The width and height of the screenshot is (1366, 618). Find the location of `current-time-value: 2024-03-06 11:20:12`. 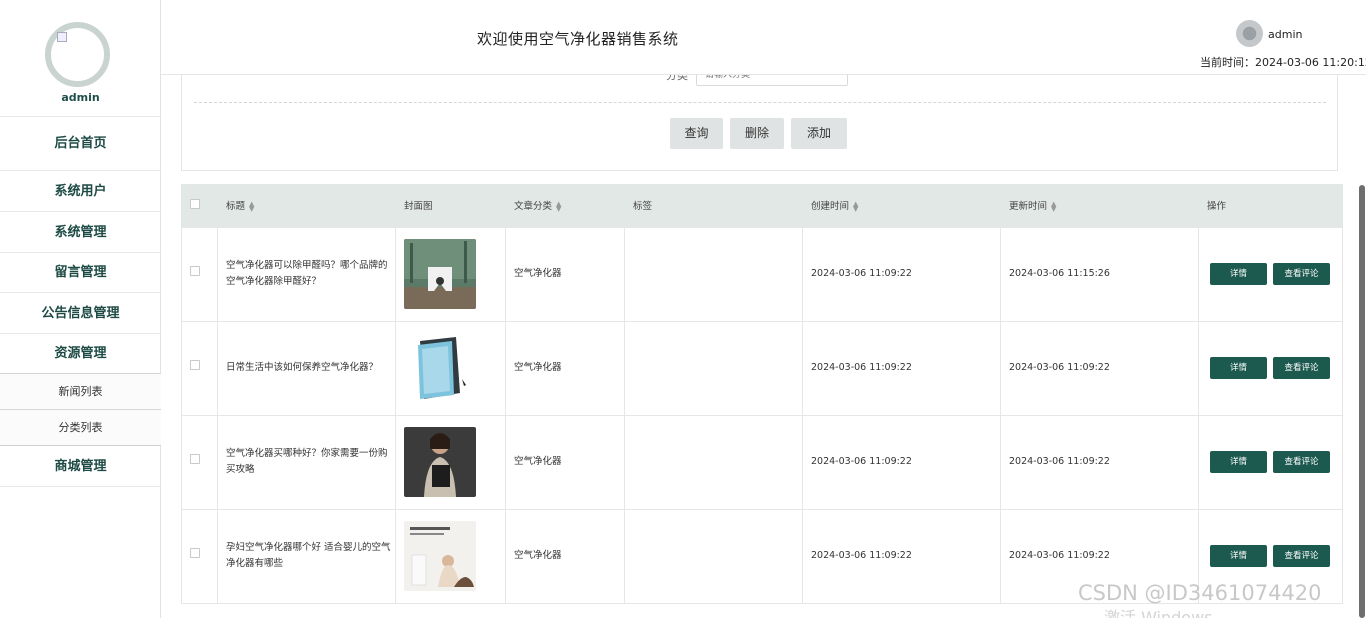

current-time-value: 2024-03-06 11:20:12 is located at coordinates (1310, 62).